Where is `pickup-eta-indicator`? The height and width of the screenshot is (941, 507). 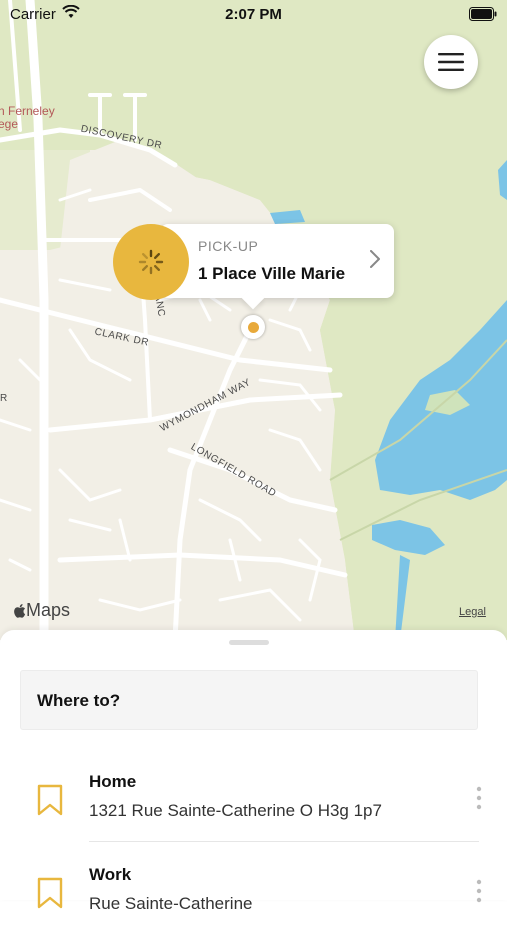 pickup-eta-indicator is located at coordinates (151, 262).